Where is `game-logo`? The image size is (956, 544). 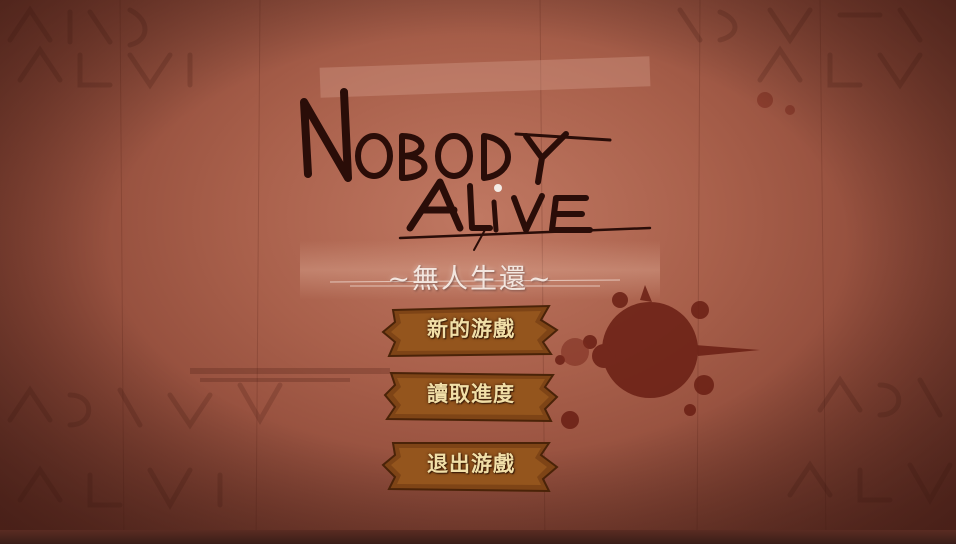 game-logo is located at coordinates (476, 169).